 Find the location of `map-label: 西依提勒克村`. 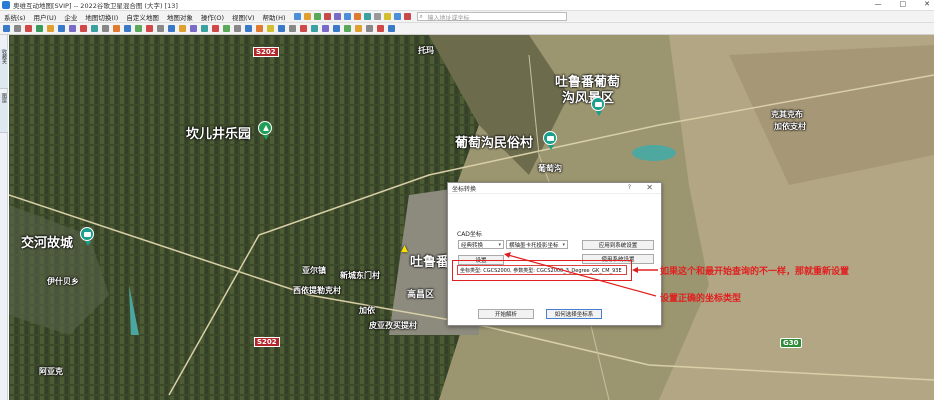

map-label: 西依提勒克村 is located at coordinates (317, 290).